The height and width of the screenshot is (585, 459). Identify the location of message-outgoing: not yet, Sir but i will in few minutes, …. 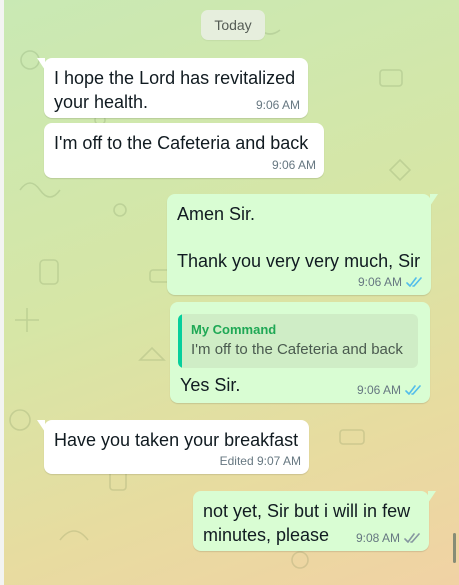
(314, 521).